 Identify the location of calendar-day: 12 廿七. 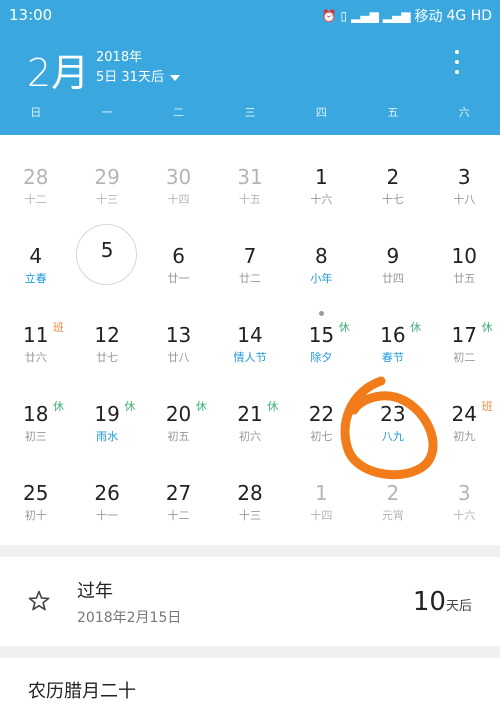
(106, 334).